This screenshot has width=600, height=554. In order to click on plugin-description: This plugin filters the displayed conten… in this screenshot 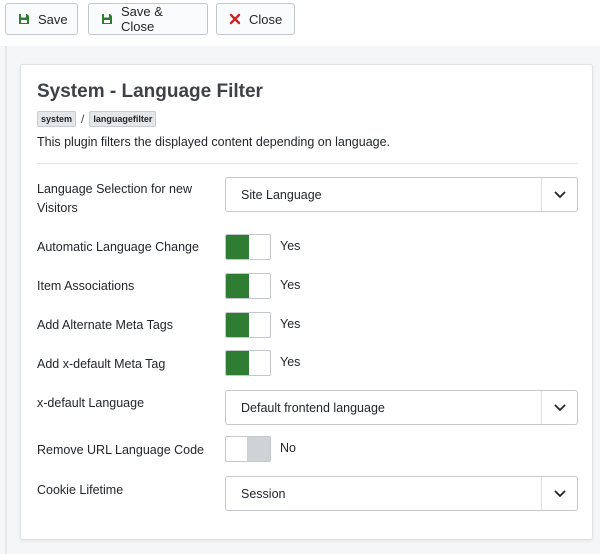, I will do `click(214, 142)`.